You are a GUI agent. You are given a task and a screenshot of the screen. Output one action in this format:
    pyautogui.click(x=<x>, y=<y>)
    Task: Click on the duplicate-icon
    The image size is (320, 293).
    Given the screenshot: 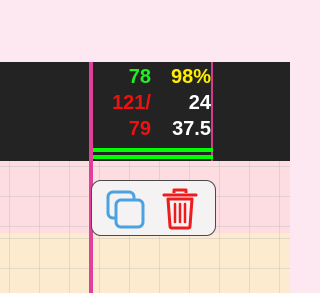 What is the action you would take?
    pyautogui.click(x=125, y=209)
    